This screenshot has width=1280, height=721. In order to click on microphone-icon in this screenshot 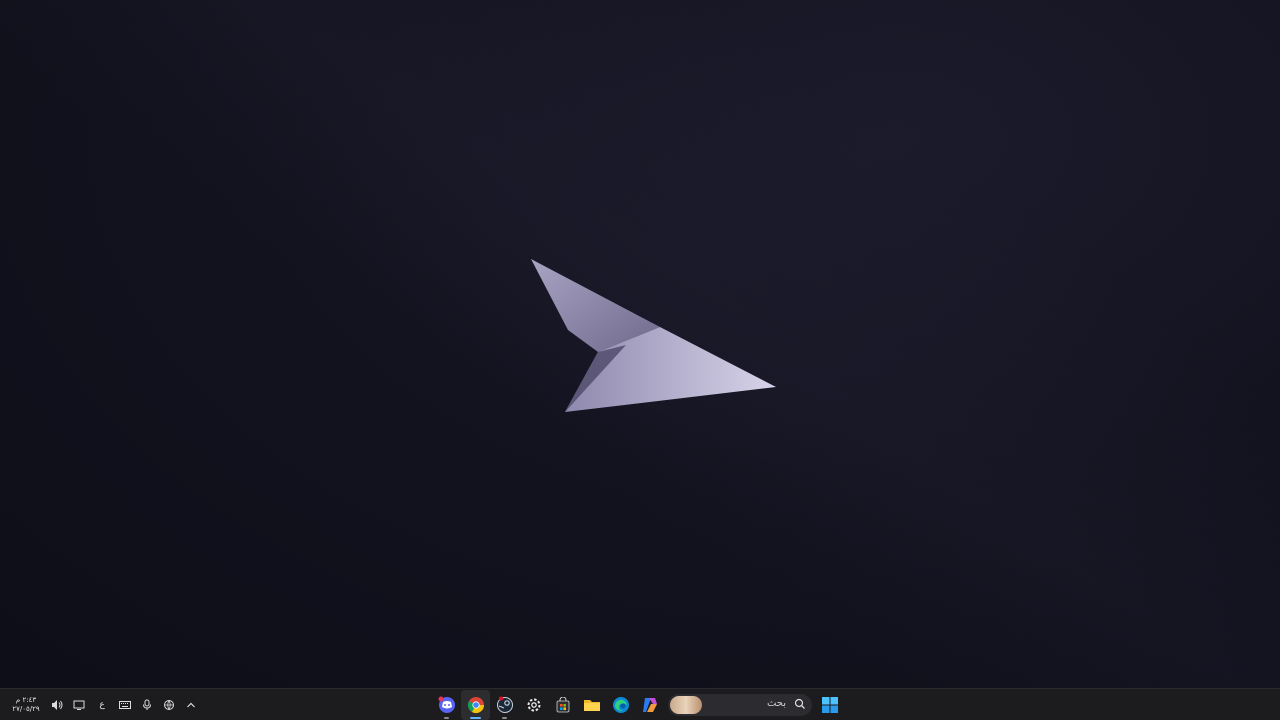, I will do `click(147, 705)`.